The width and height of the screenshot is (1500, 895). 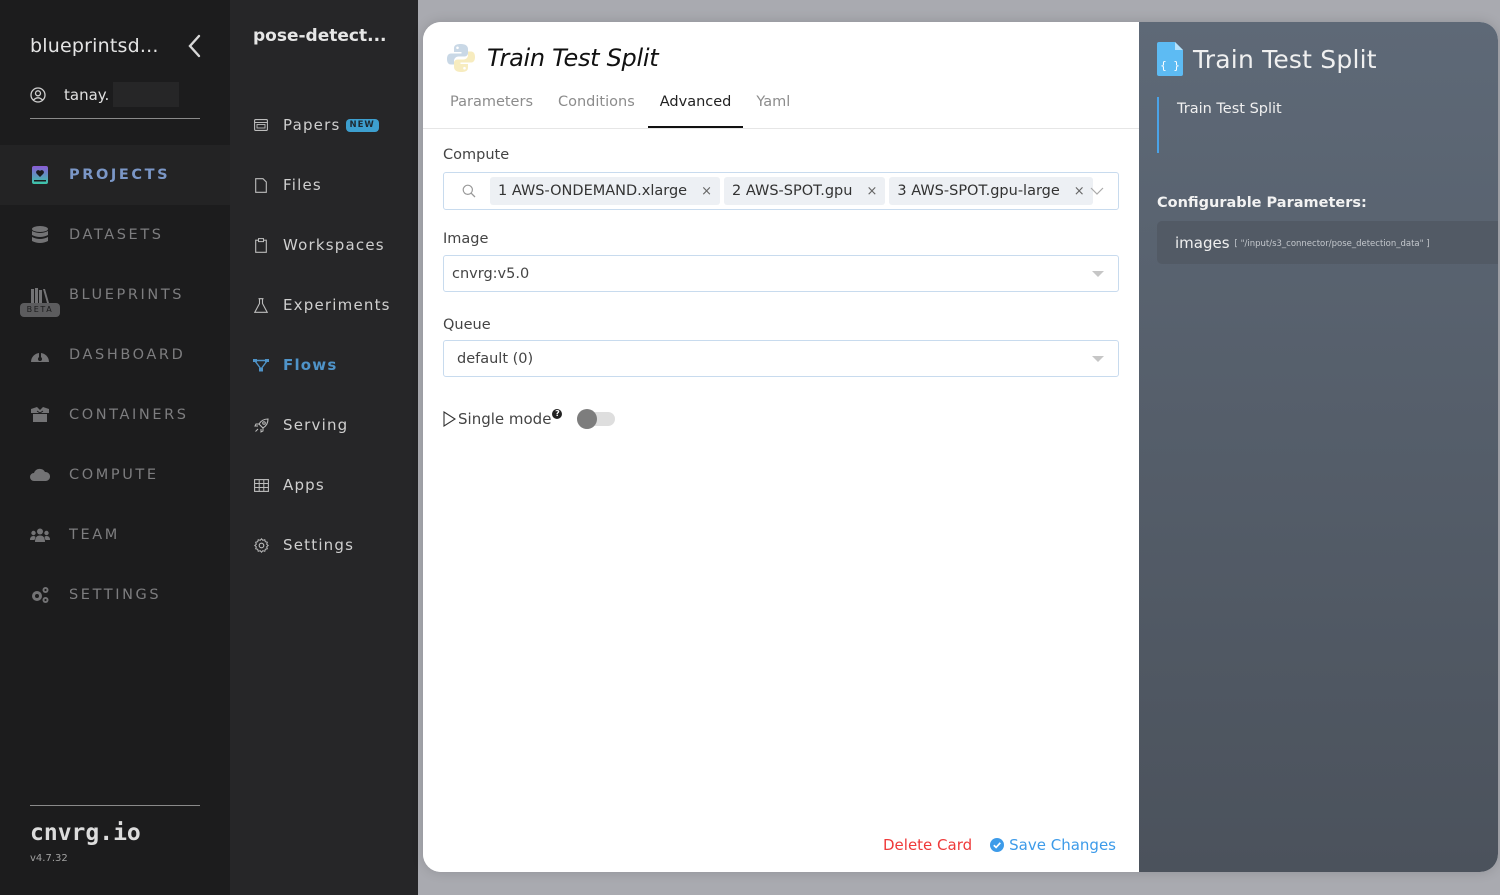 I want to click on nav-label: COMPUTE, so click(x=114, y=475).